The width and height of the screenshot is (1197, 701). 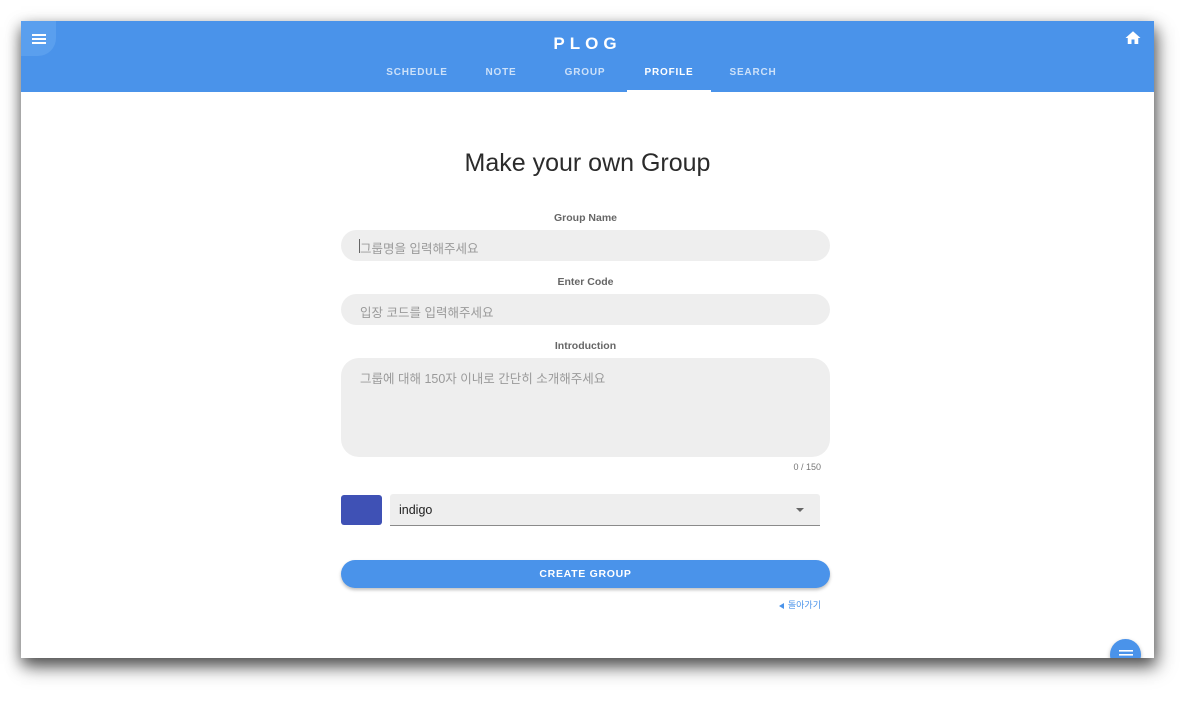 What do you see at coordinates (417, 76) in the screenshot?
I see `tab-schedule: SCHEDULE` at bounding box center [417, 76].